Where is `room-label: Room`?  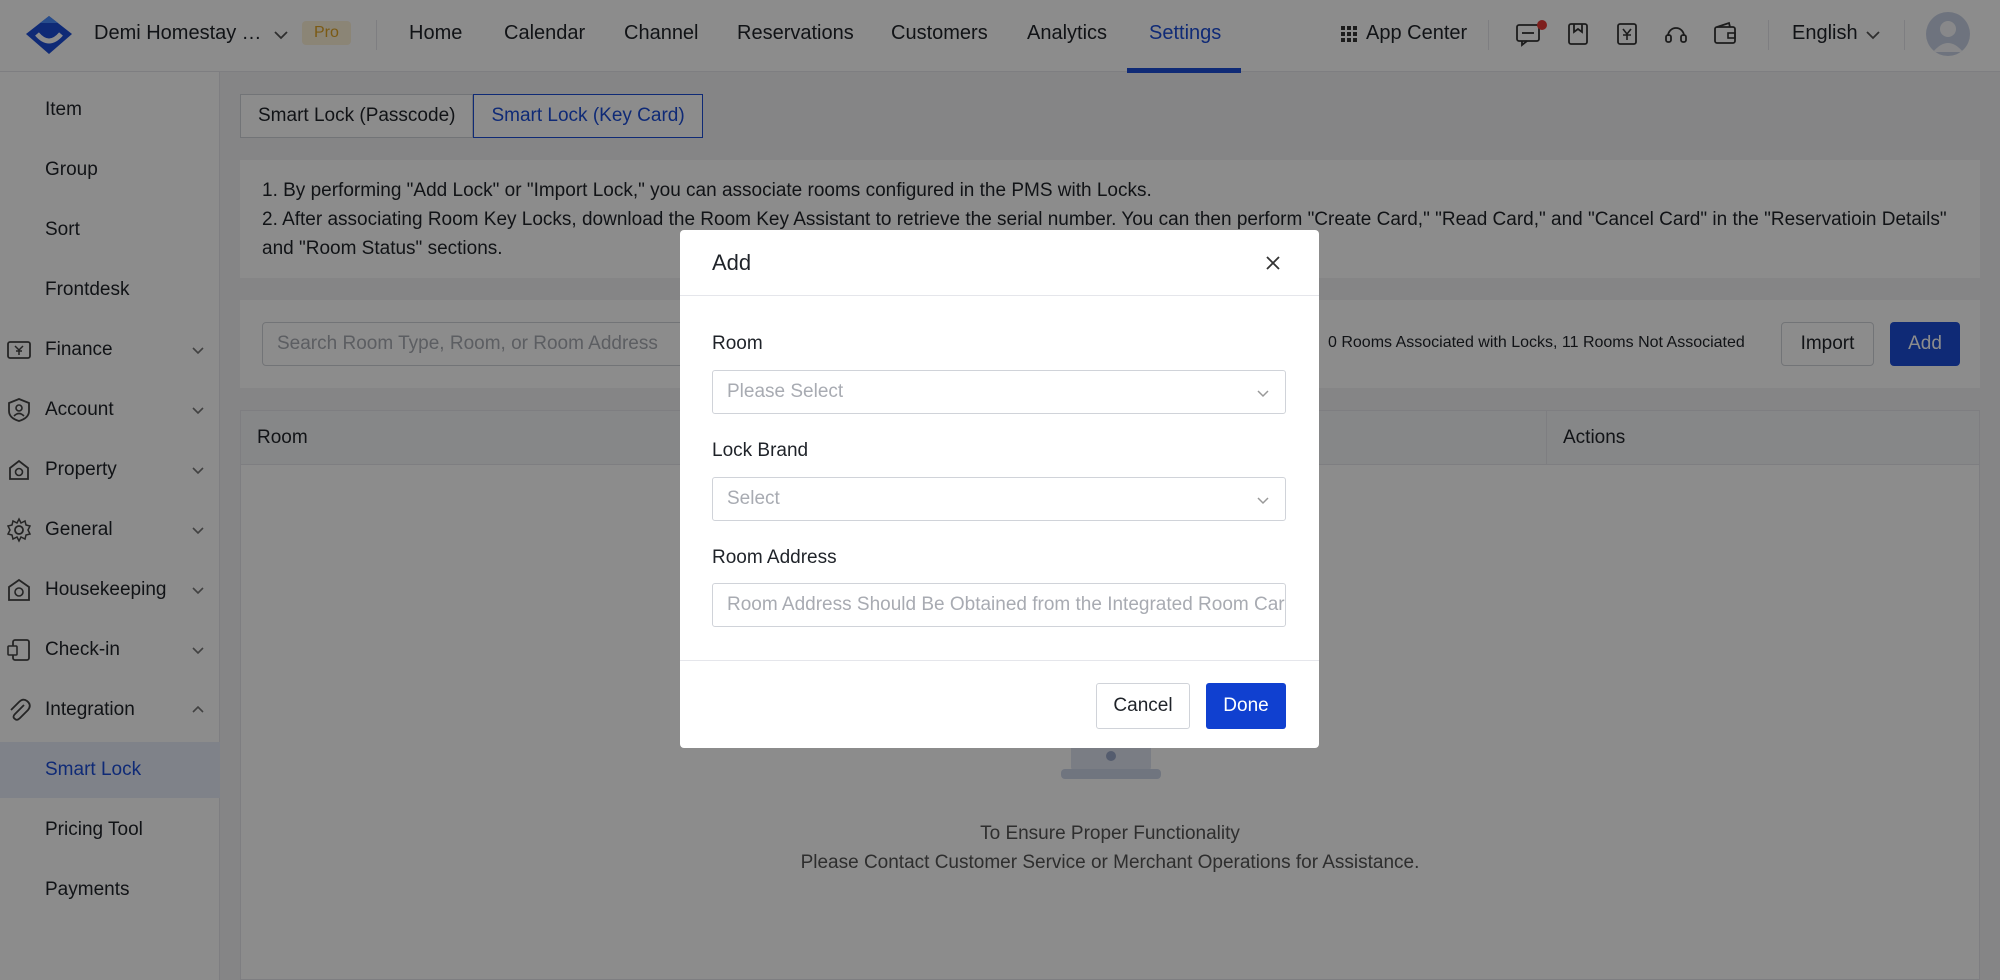
room-label: Room is located at coordinates (737, 343).